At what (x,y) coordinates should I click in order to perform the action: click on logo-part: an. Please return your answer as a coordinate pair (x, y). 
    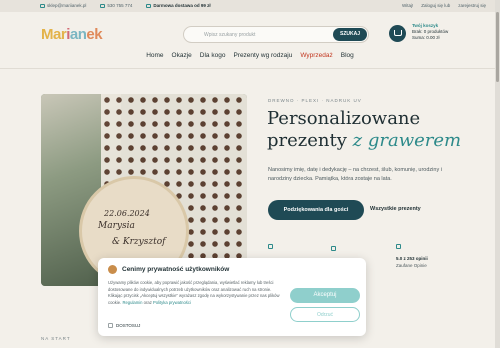
    Looking at the image, I should click on (78, 34).